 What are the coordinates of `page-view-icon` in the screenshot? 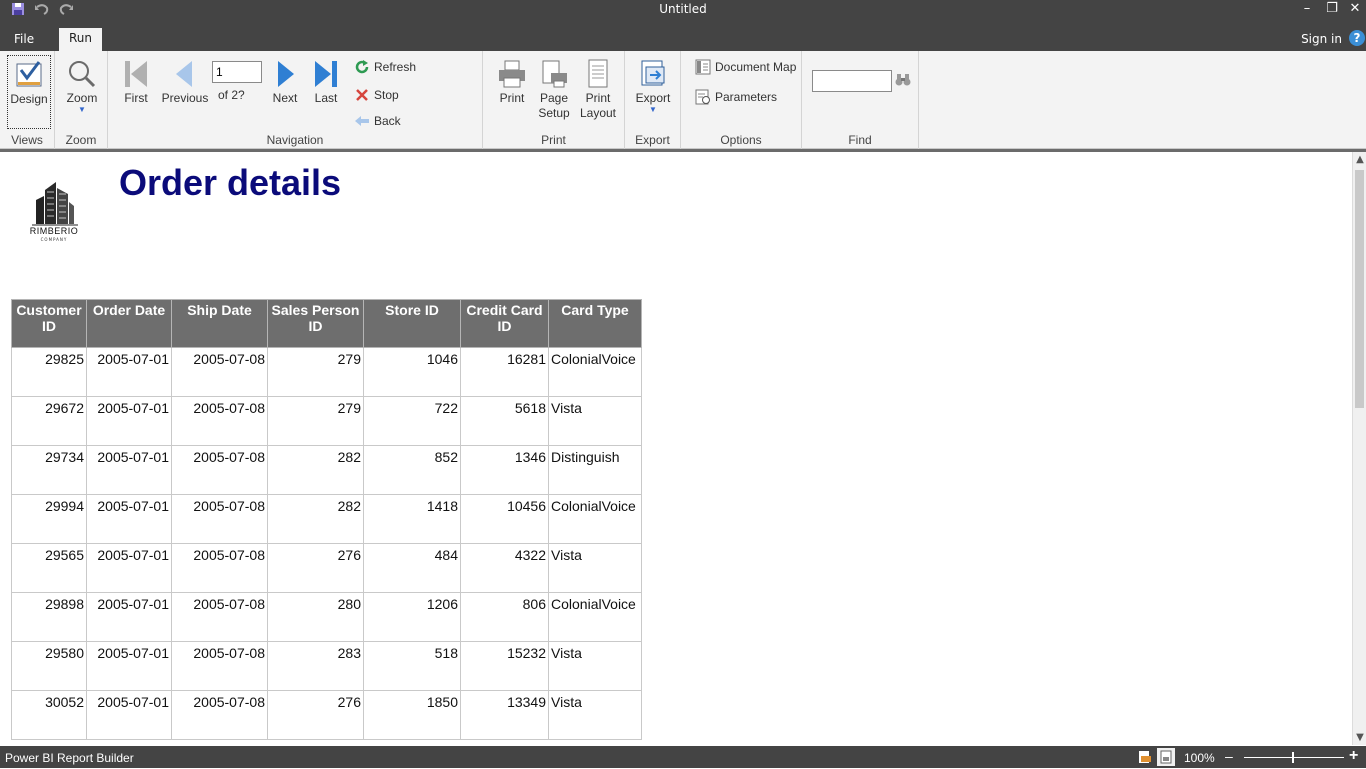 It's located at (1166, 757).